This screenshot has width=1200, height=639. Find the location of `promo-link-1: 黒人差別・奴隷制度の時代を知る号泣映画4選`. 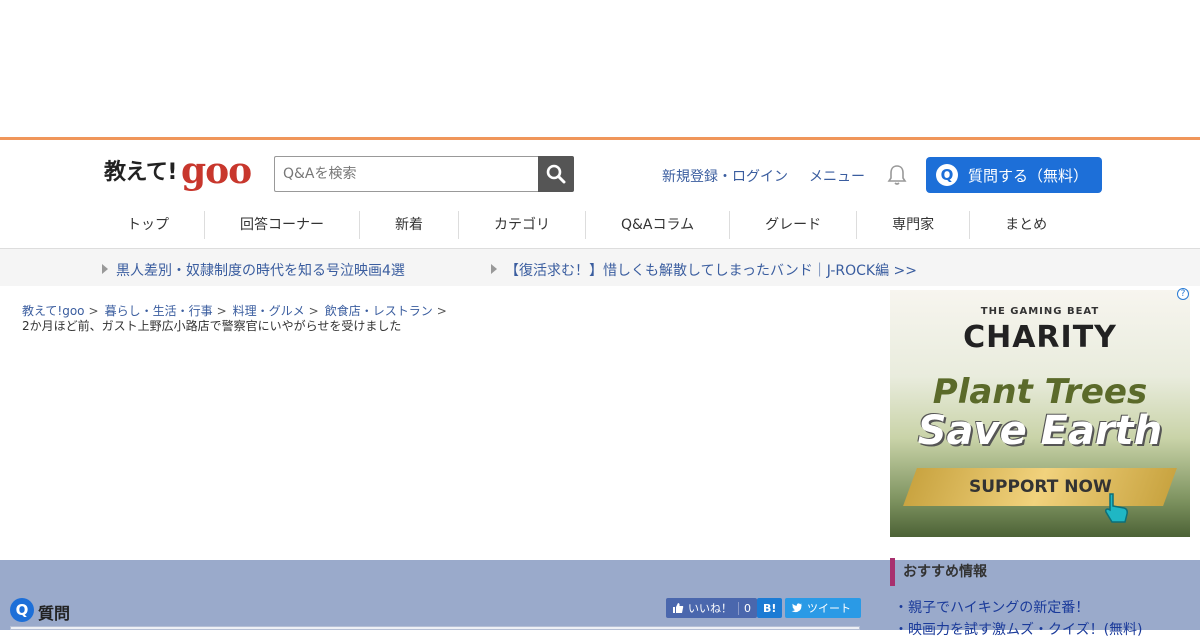

promo-link-1: 黒人差別・奴隷制度の時代を知る号泣映画4選 is located at coordinates (253, 270).